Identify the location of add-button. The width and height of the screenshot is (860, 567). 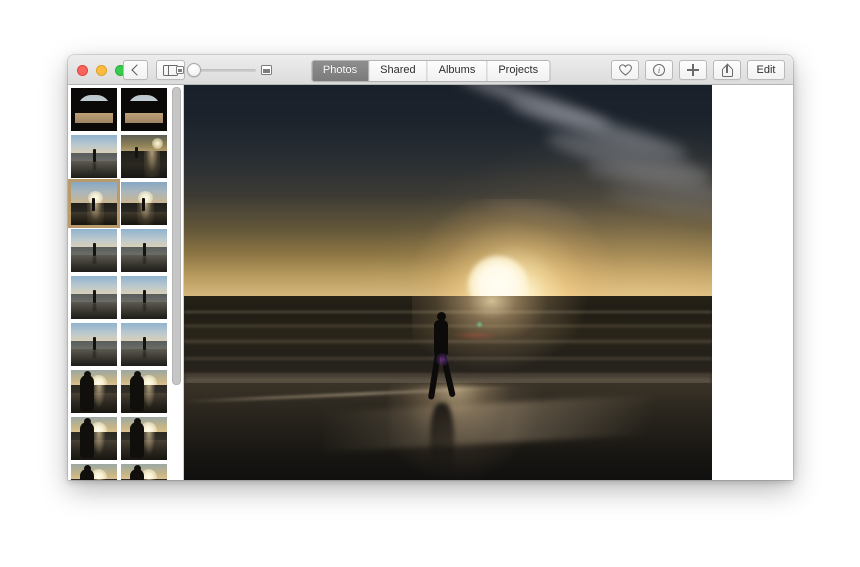
(693, 70).